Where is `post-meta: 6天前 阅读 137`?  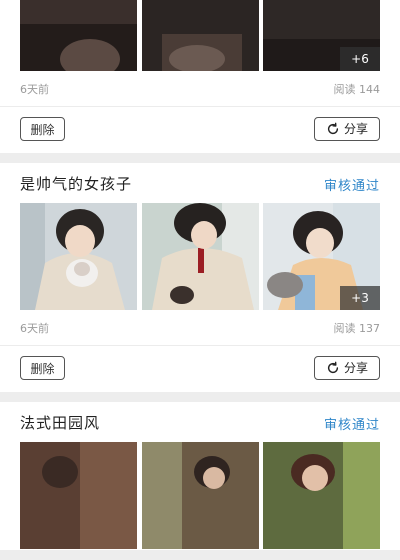 post-meta: 6天前 阅读 137 is located at coordinates (200, 328).